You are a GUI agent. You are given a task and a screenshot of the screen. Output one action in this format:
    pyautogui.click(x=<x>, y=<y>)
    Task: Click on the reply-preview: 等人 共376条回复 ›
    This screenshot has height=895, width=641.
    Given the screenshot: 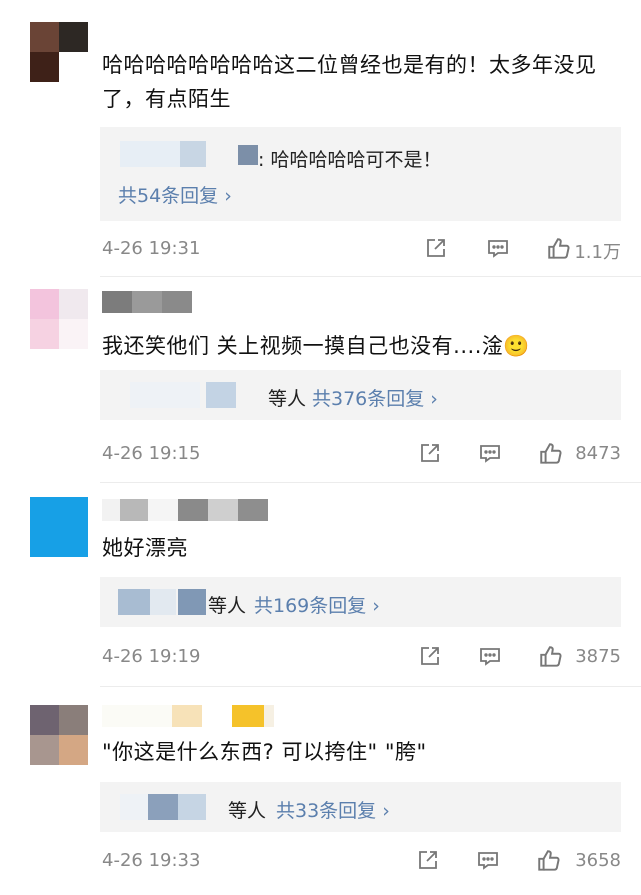 What is the action you would take?
    pyautogui.click(x=360, y=395)
    